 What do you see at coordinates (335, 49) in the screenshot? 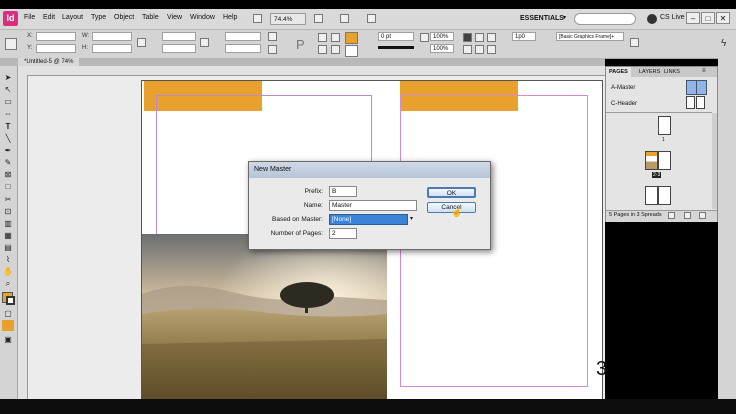
I see `select-next-icon` at bounding box center [335, 49].